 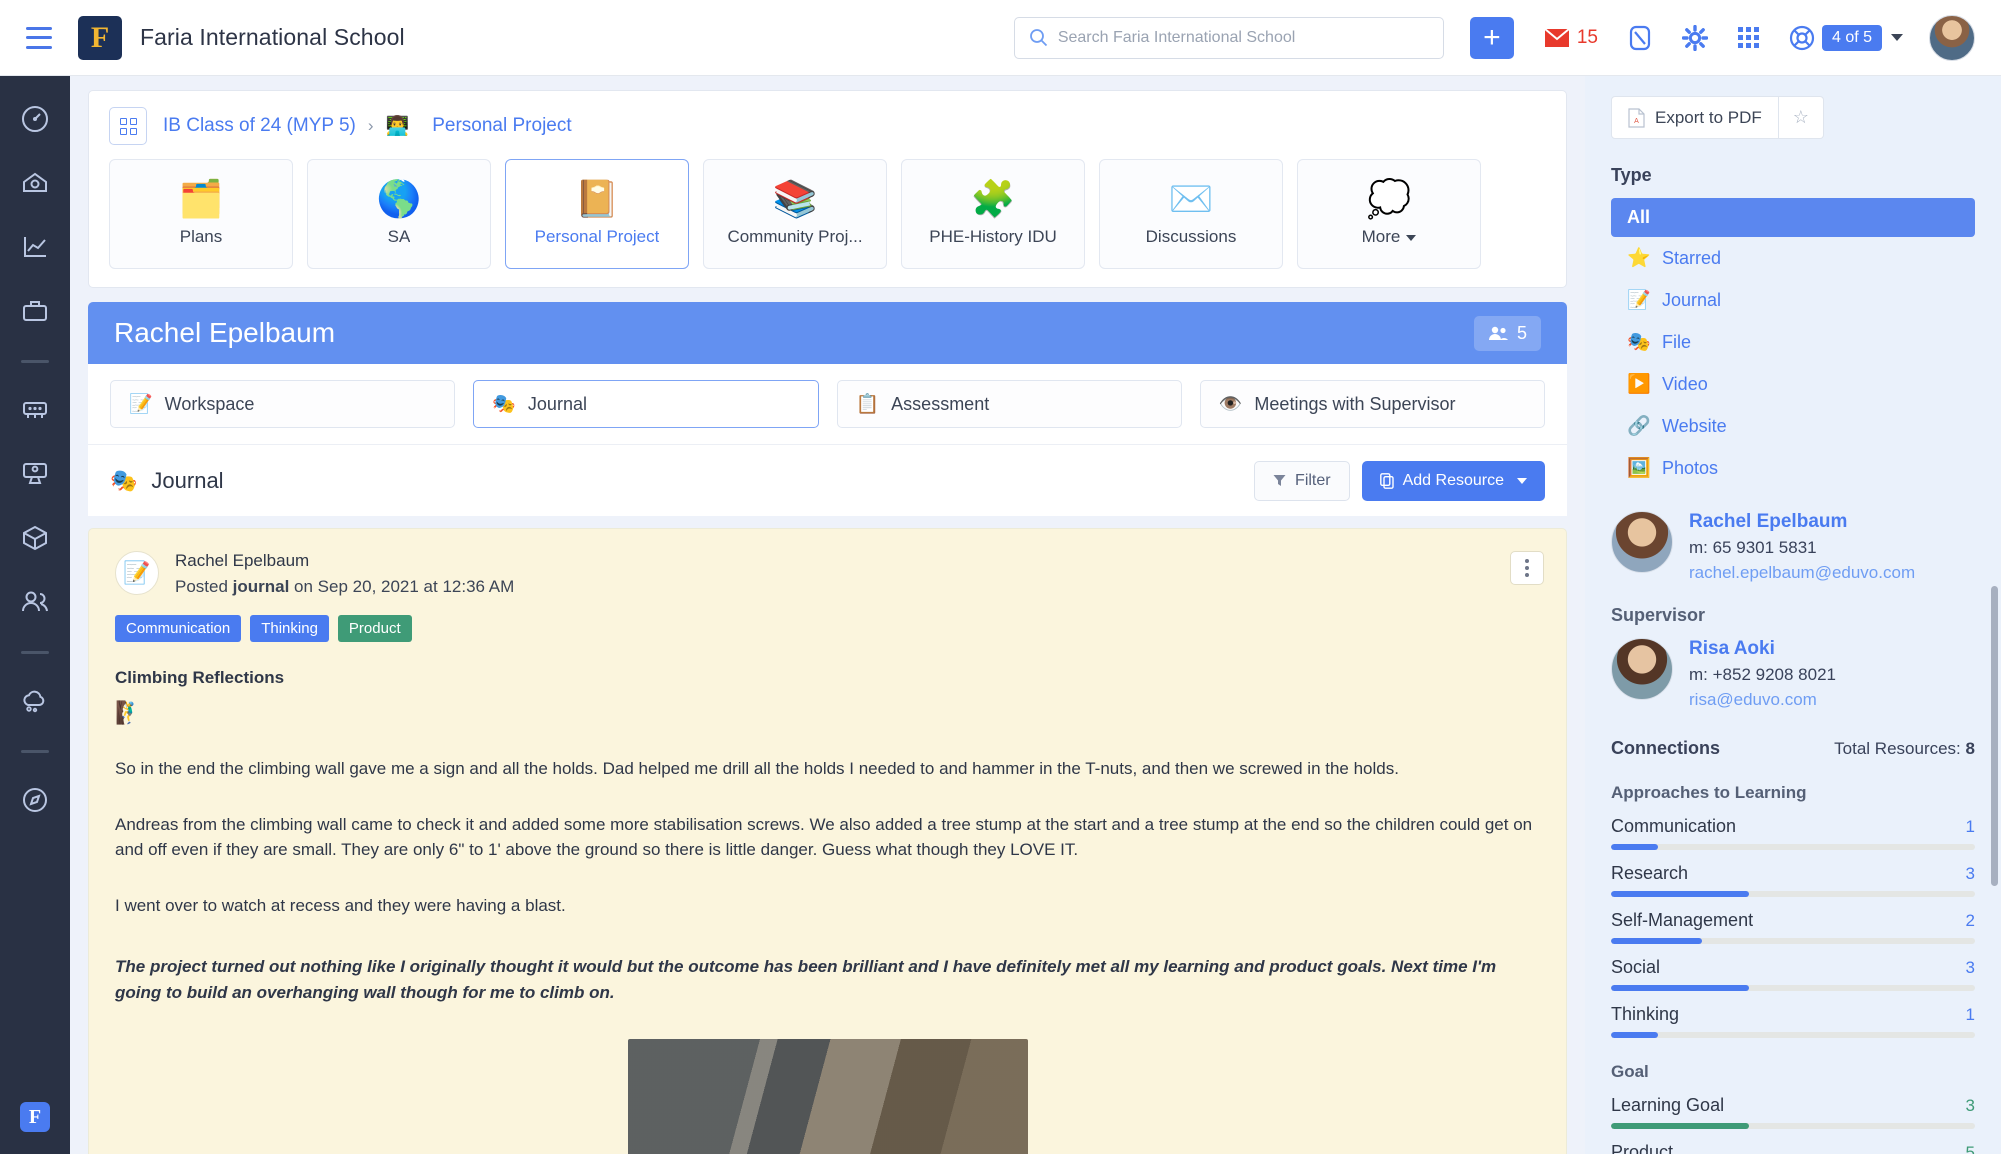 What do you see at coordinates (1762, 674) in the screenshot?
I see `supervisor-phone: m: +852 9208 8021` at bounding box center [1762, 674].